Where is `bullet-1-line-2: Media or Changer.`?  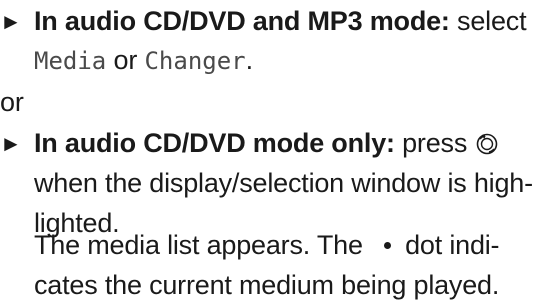 bullet-1-line-2: Media or Changer. is located at coordinates (143, 60).